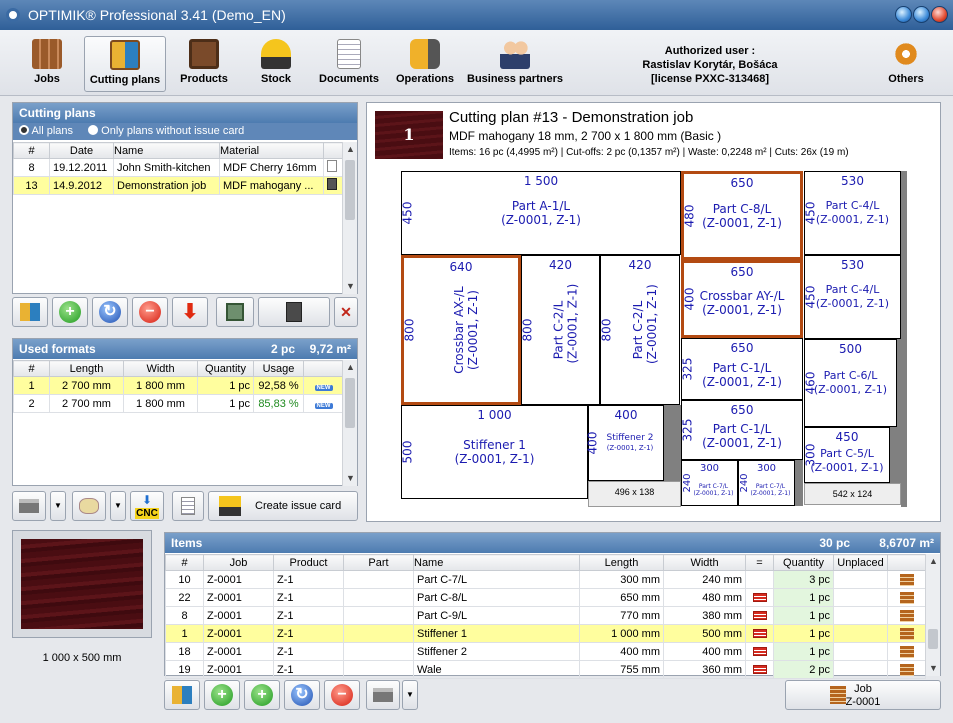 The image size is (953, 723). What do you see at coordinates (188, 506) in the screenshot?
I see `issue-document-button` at bounding box center [188, 506].